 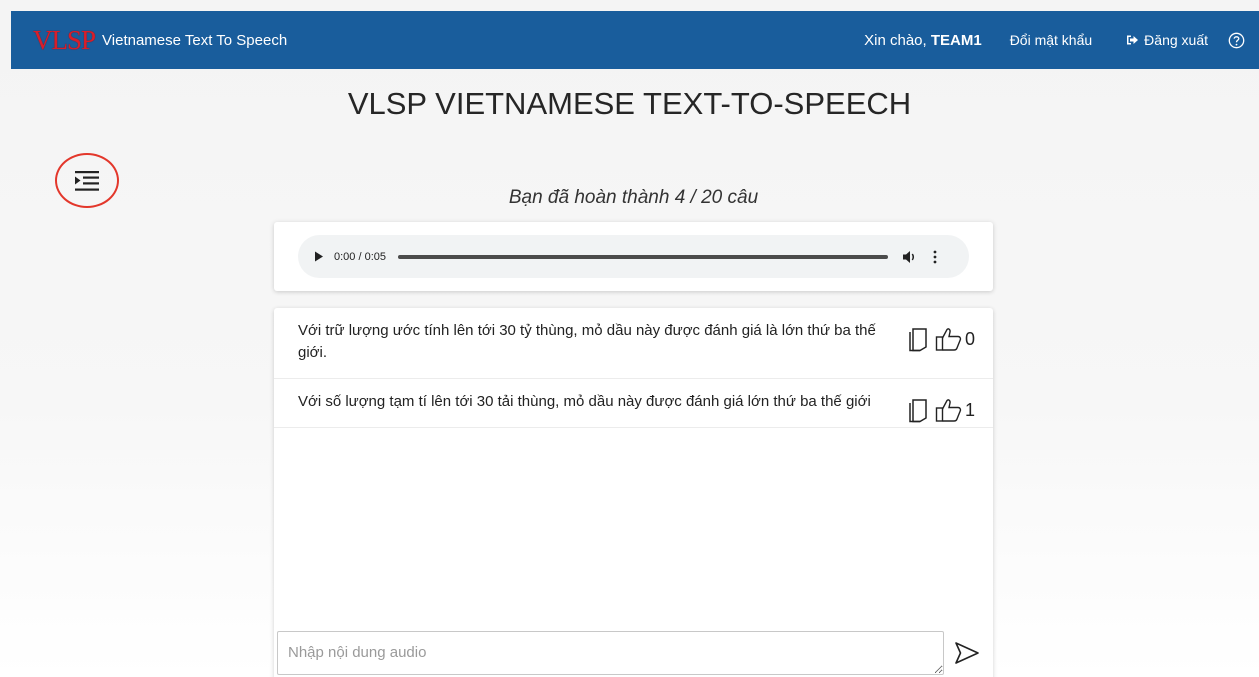 I want to click on progress-text: Bạn đã hoàn thành 4 / 20 câu, so click(x=633, y=197).